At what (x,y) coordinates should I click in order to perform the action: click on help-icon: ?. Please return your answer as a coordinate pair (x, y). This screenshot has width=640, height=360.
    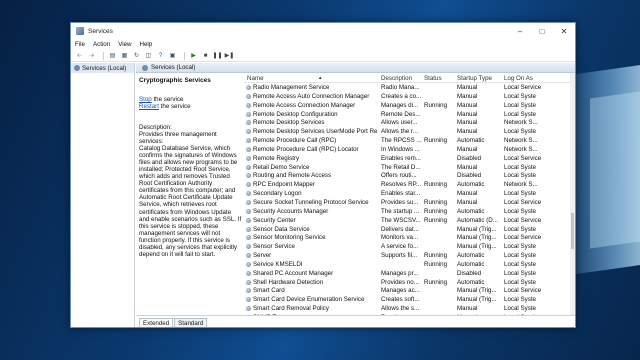
    Looking at the image, I should click on (160, 56).